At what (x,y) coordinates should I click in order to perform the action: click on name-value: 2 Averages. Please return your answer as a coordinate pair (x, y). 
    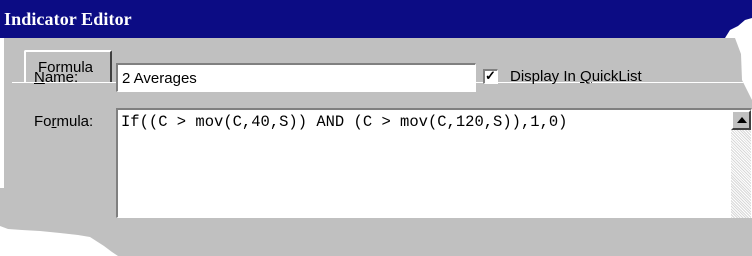
    Looking at the image, I should click on (159, 78).